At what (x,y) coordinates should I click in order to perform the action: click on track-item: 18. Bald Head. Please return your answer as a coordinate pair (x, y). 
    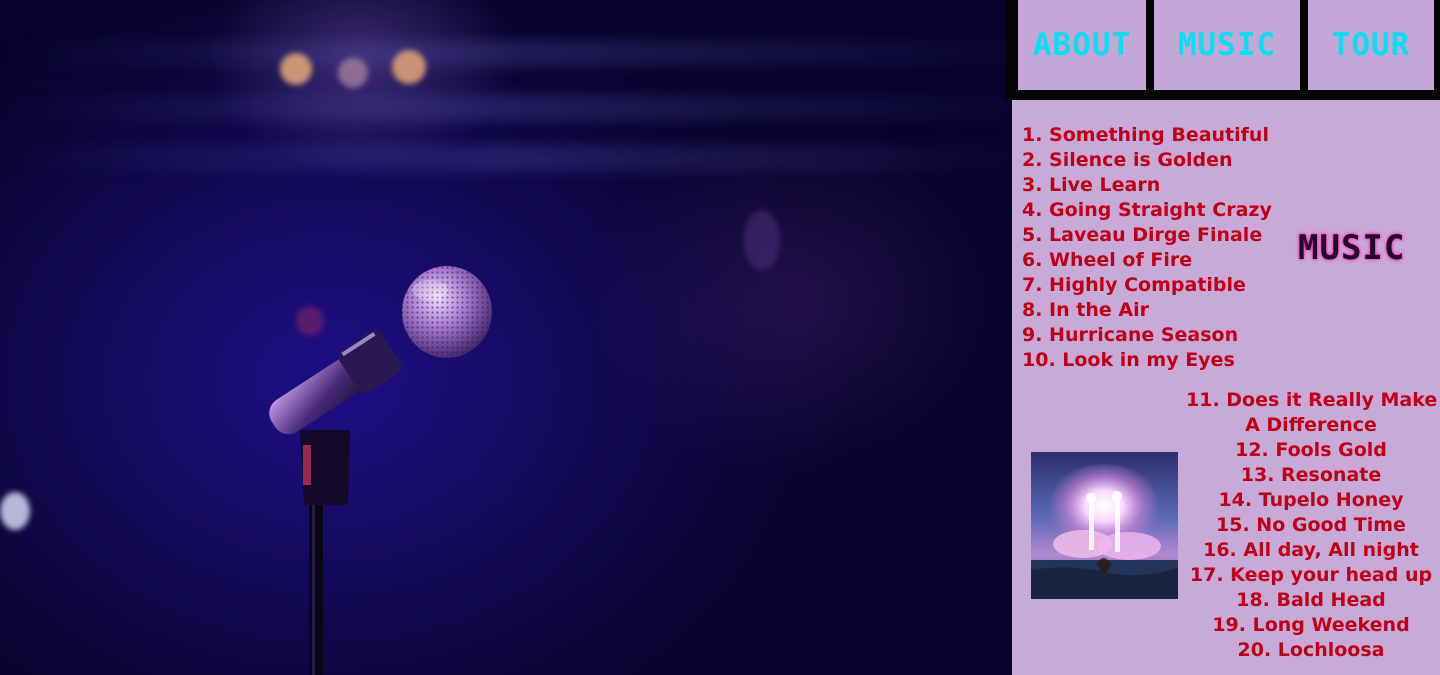
    Looking at the image, I should click on (1311, 600).